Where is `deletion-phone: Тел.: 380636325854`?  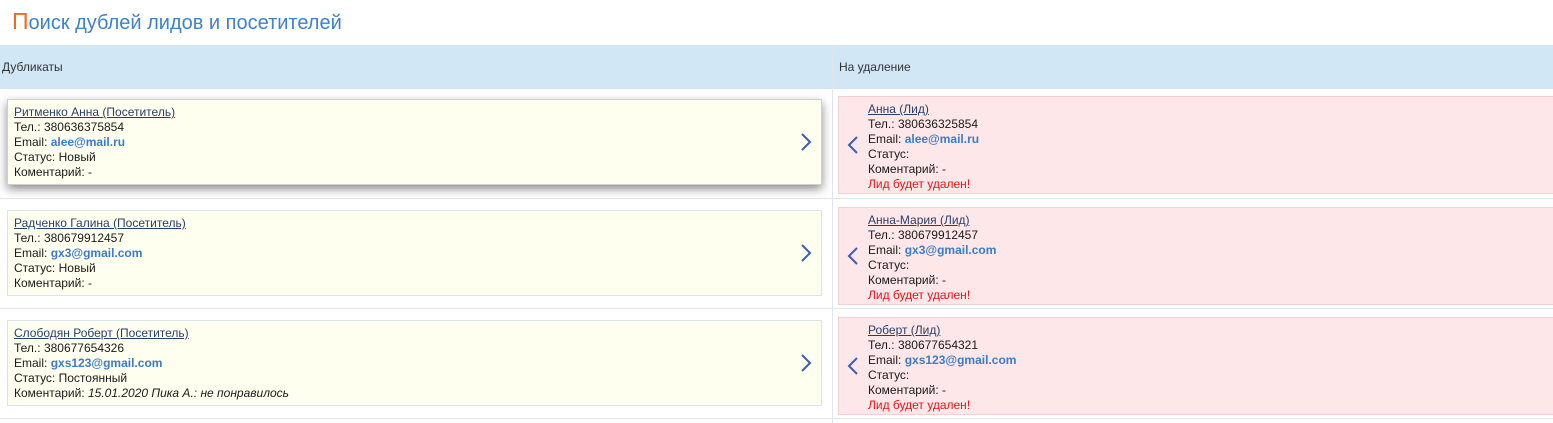 deletion-phone: Тел.: 380636325854 is located at coordinates (923, 124).